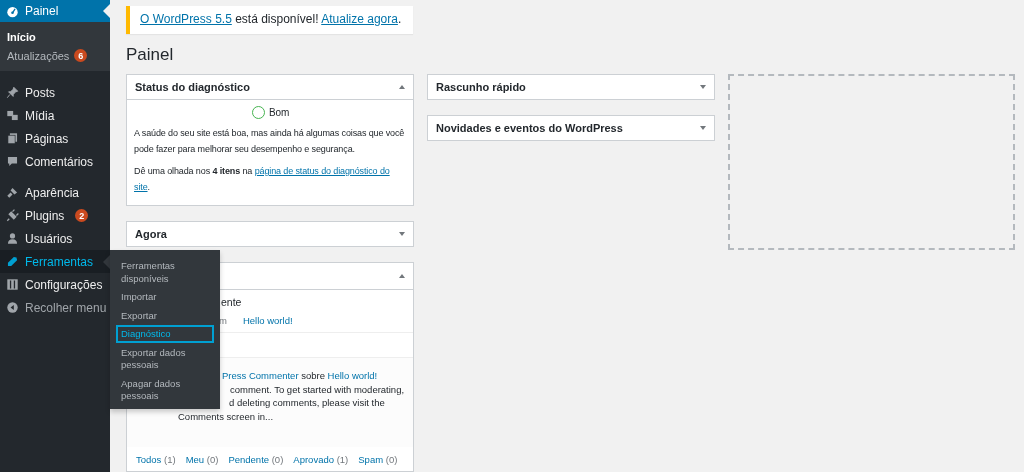  What do you see at coordinates (12, 238) in the screenshot?
I see `user-icon` at bounding box center [12, 238].